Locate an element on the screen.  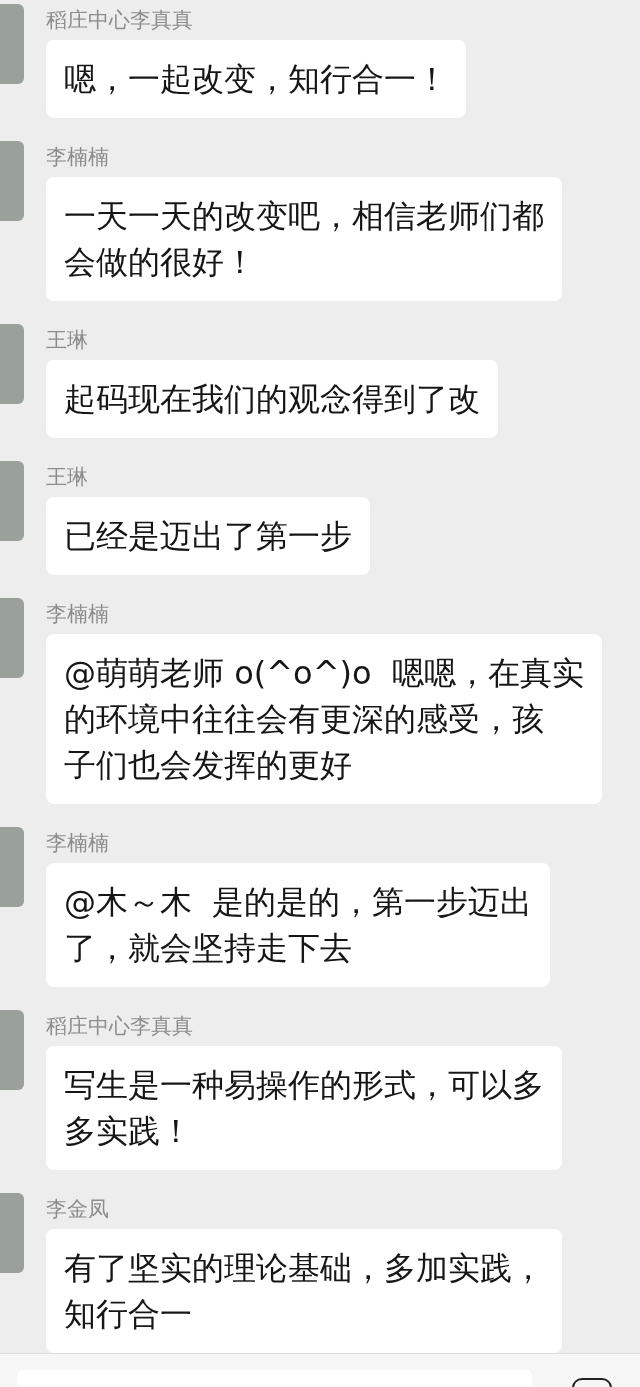
message-bubble: 嗯，一起改变，知行合一！ is located at coordinates (256, 79).